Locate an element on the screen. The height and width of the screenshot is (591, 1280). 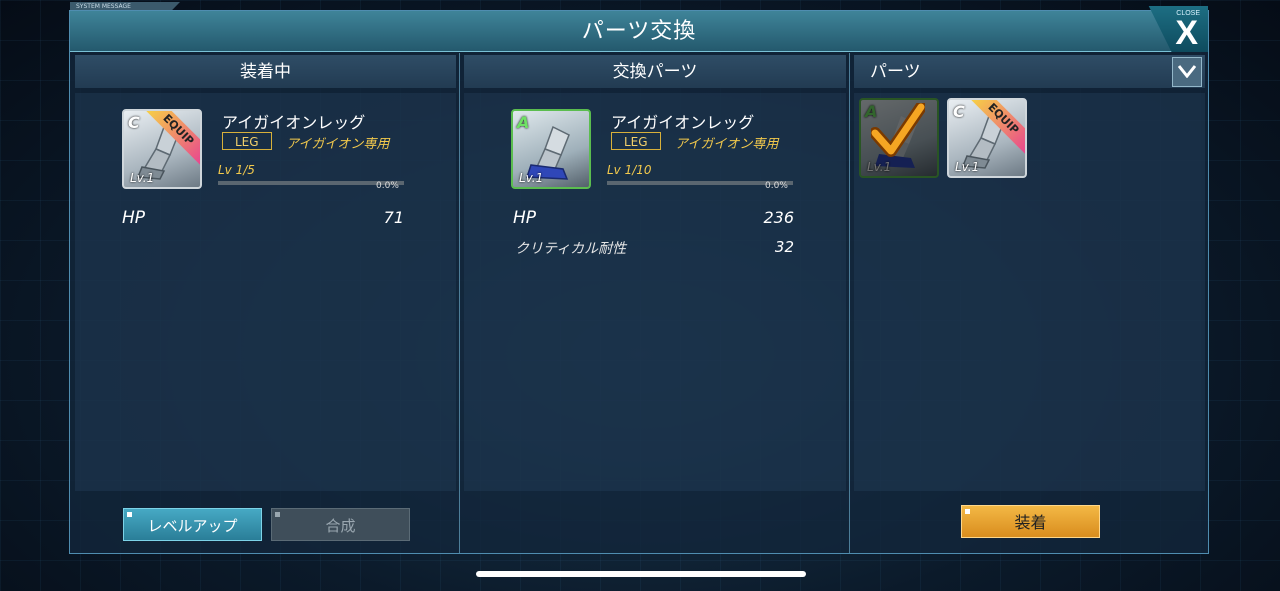
equipped-level-percent: 0.0% is located at coordinates (387, 186).